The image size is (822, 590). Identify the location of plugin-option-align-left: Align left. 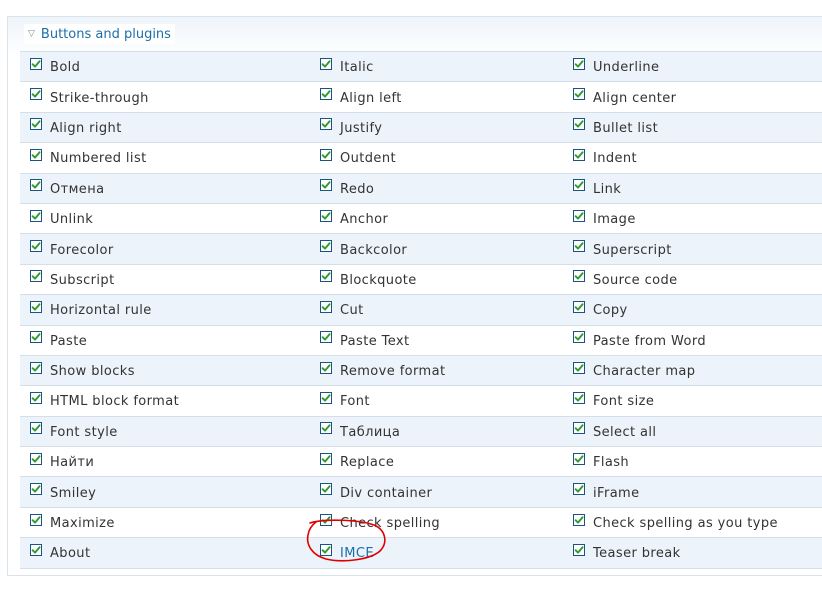
(436, 96).